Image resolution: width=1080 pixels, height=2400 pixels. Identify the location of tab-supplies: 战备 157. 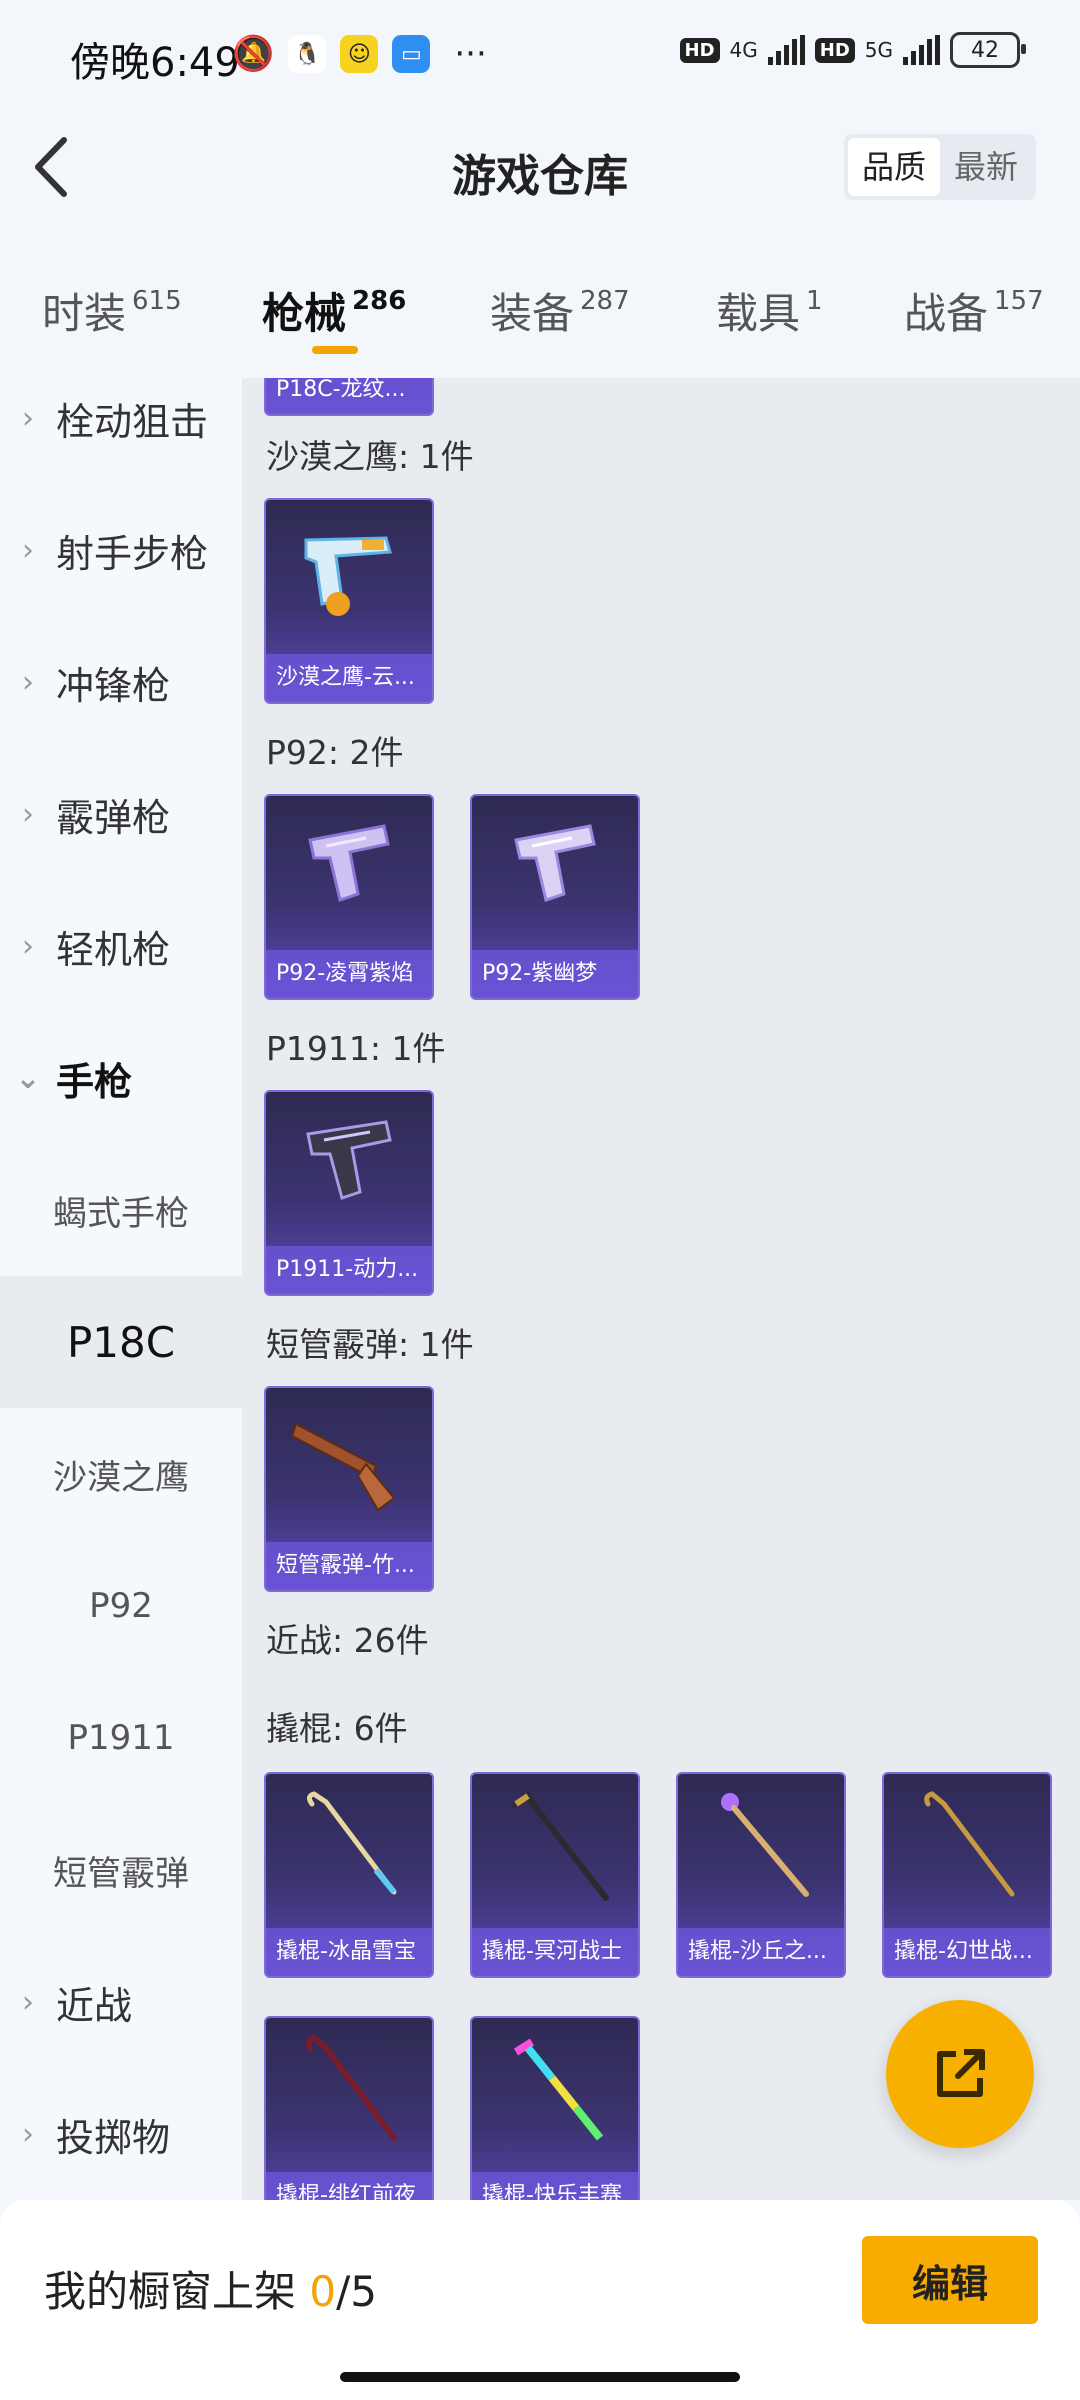
(974, 310).